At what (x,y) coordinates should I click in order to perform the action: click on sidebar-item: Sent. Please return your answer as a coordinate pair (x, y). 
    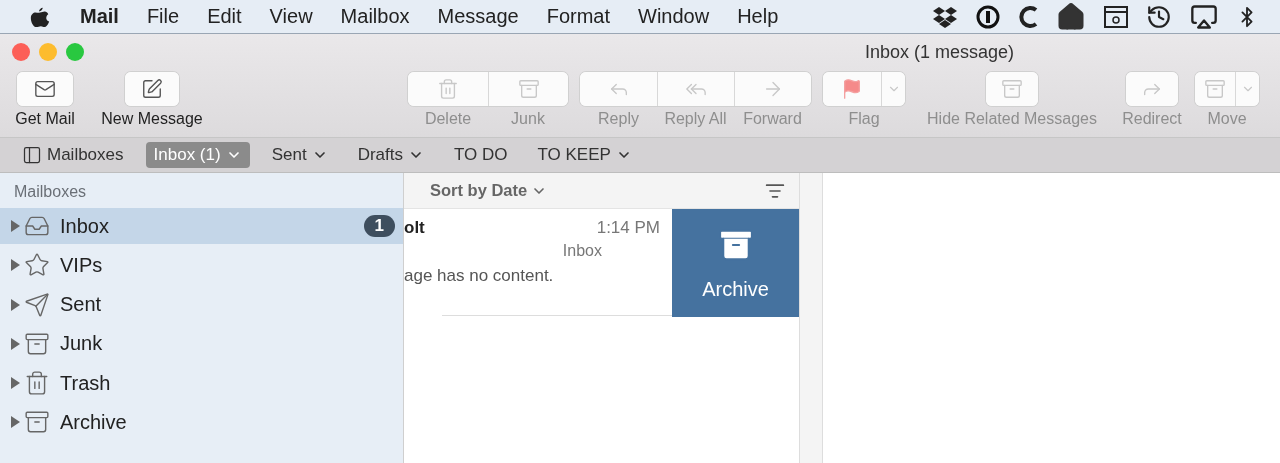
    Looking at the image, I should click on (201, 304).